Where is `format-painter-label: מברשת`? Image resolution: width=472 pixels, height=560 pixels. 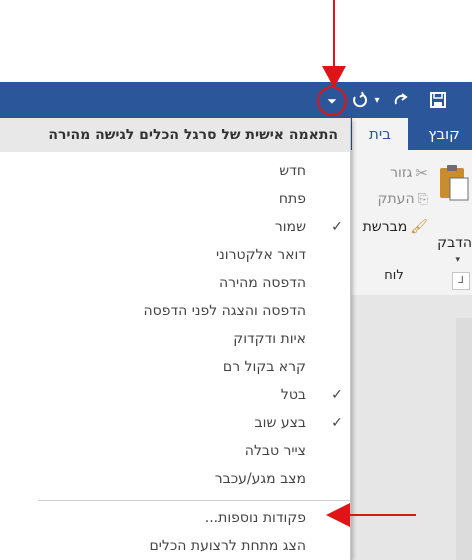
format-painter-label: מברשת is located at coordinates (385, 227).